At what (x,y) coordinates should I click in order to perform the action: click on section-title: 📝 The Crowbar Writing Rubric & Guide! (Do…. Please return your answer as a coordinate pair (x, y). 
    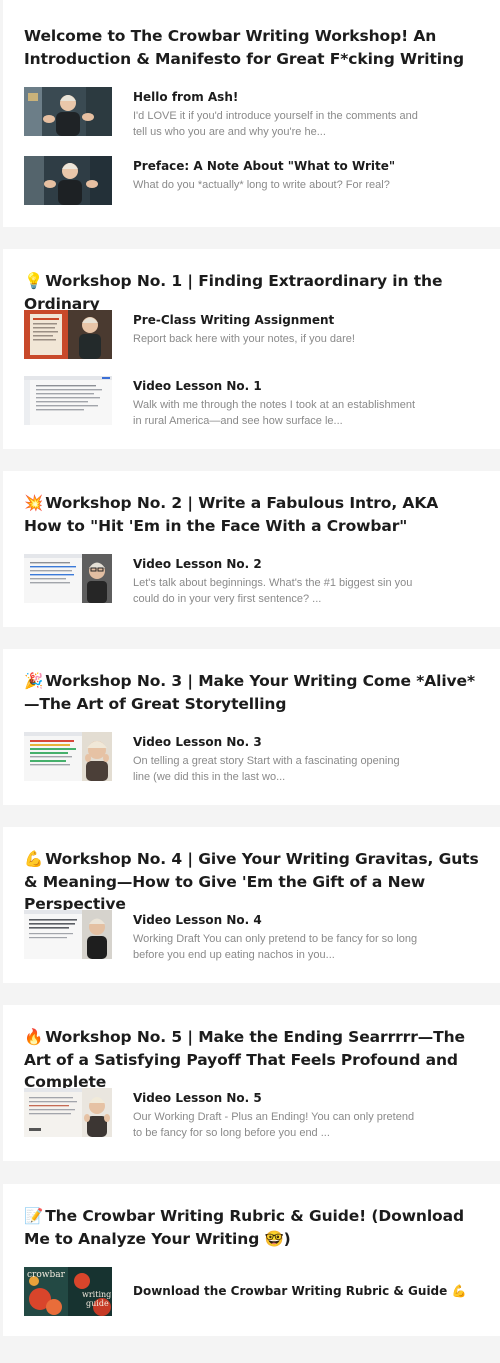
    Looking at the image, I should click on (244, 1227).